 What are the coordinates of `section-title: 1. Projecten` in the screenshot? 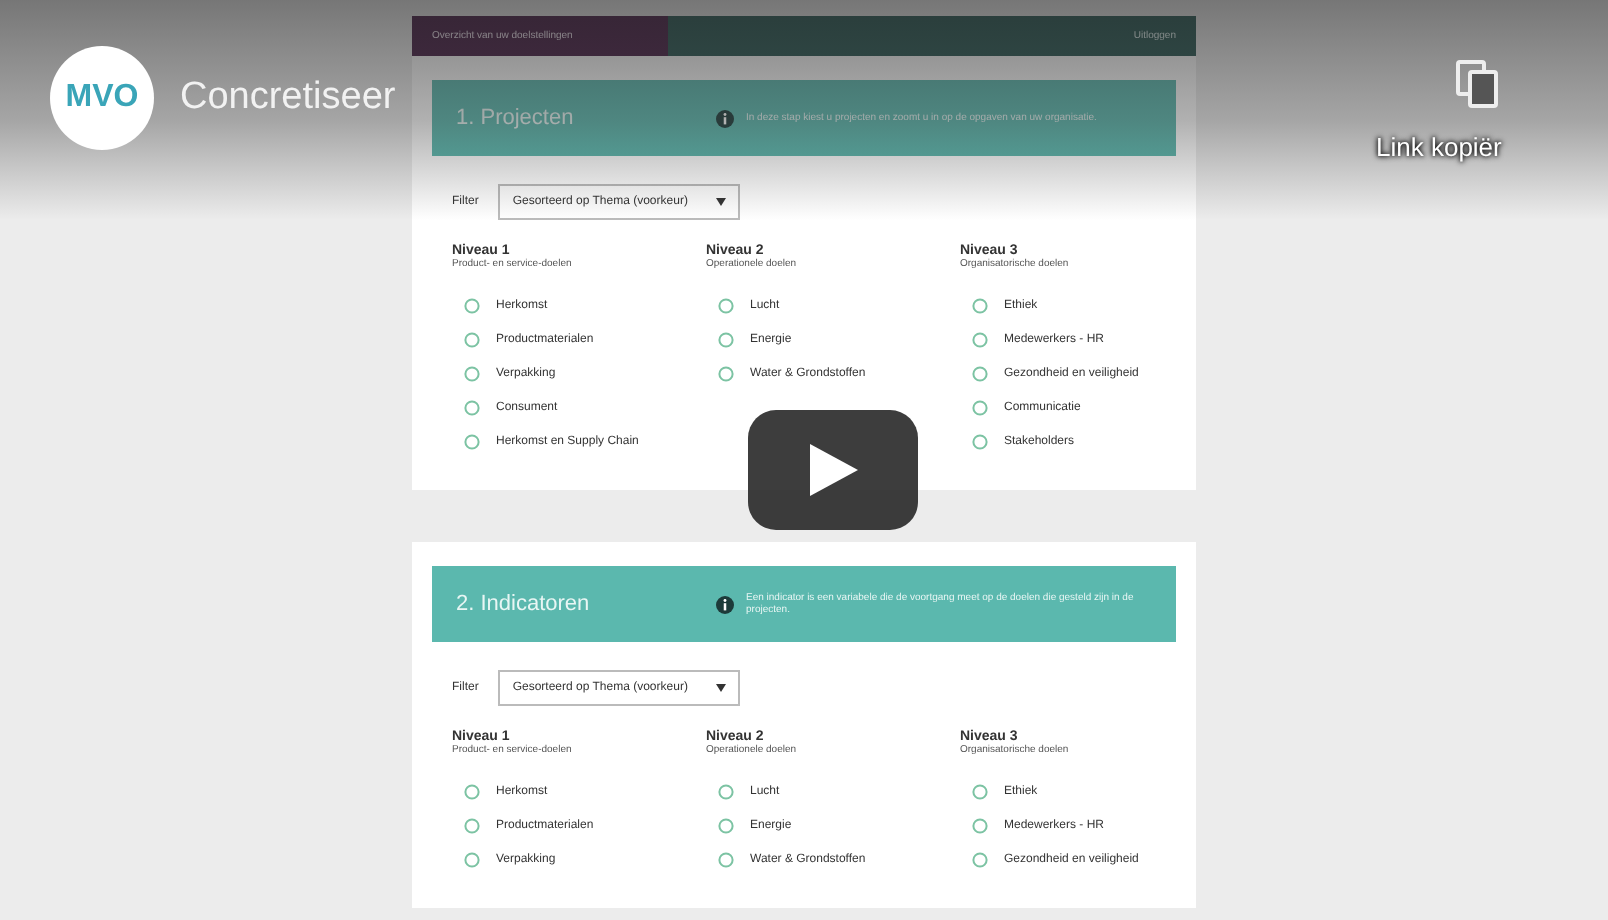 It's located at (516, 118).